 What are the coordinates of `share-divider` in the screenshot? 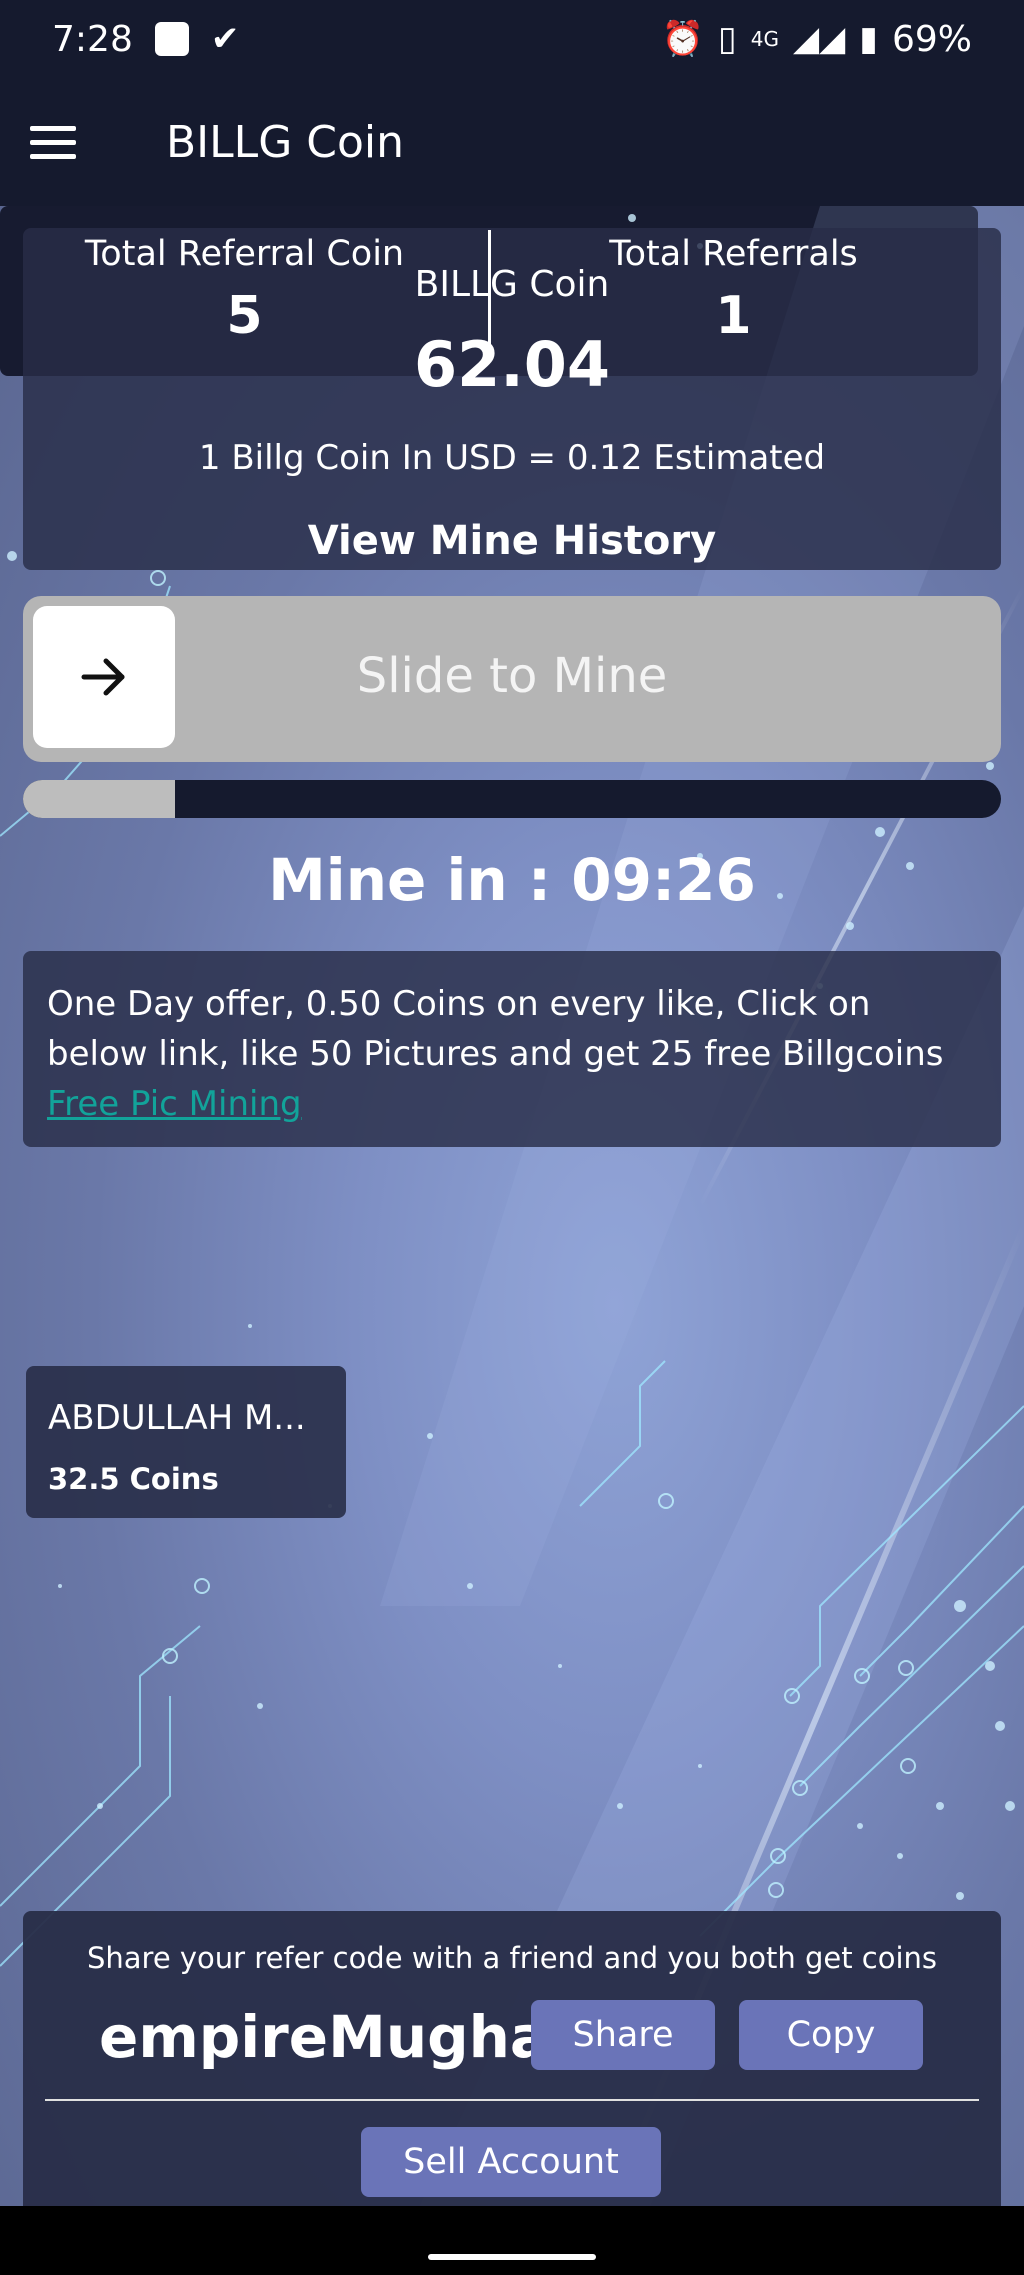 It's located at (512, 2100).